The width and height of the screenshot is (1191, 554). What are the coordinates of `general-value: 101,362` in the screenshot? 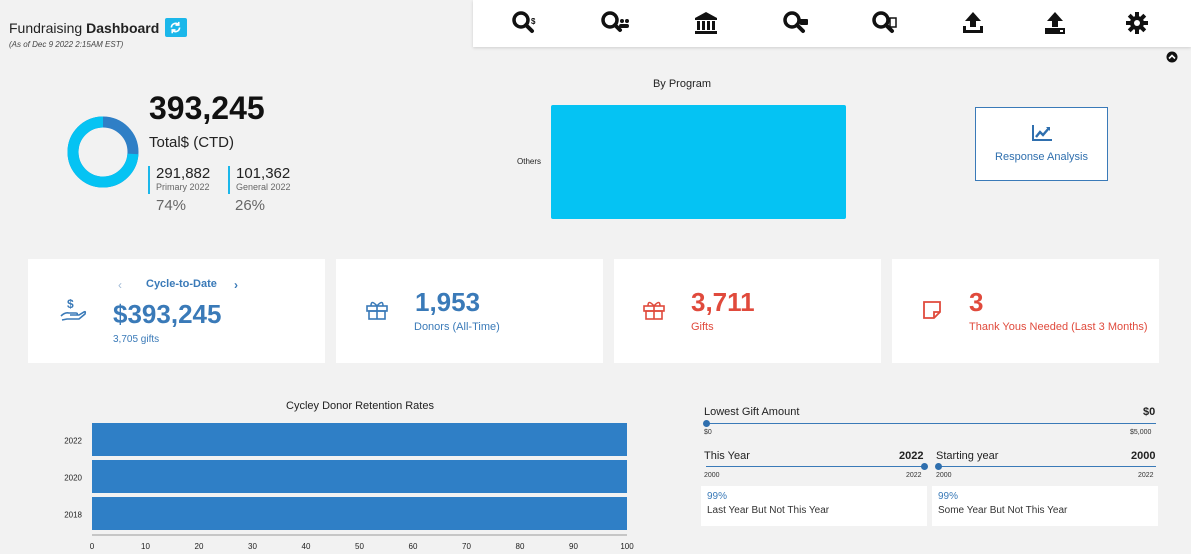 It's located at (263, 173).